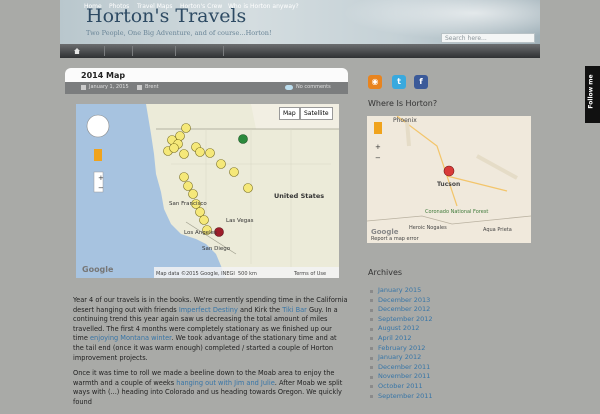 The width and height of the screenshot is (600, 414). I want to click on link-tiki-bar: Tiki Bar, so click(294, 310).